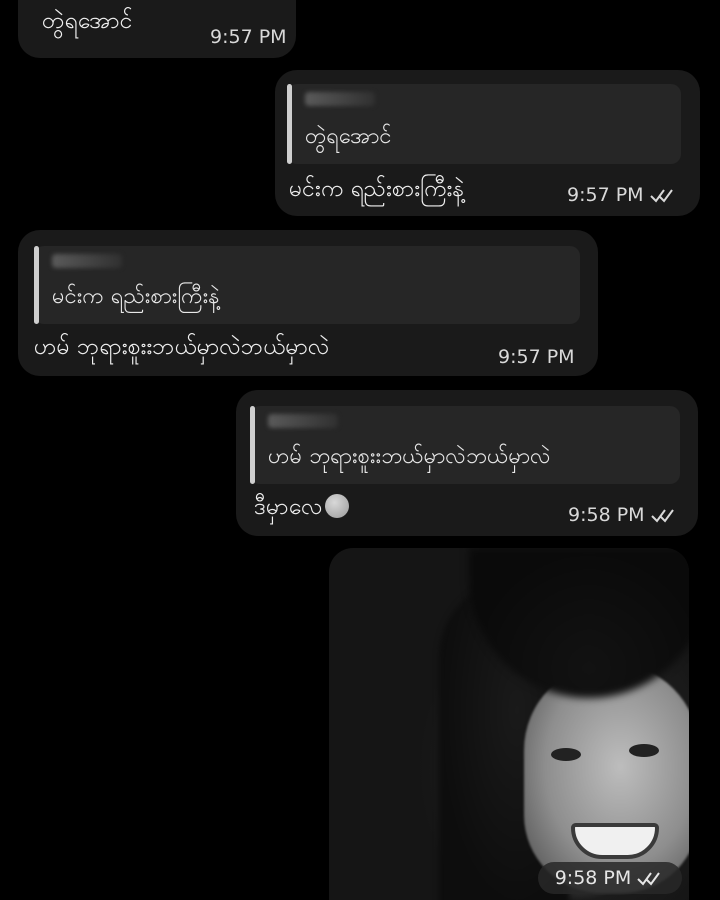 This screenshot has height=900, width=720. Describe the element at coordinates (484, 124) in the screenshot. I see `reply-quote: တွဲရအောင်` at that location.